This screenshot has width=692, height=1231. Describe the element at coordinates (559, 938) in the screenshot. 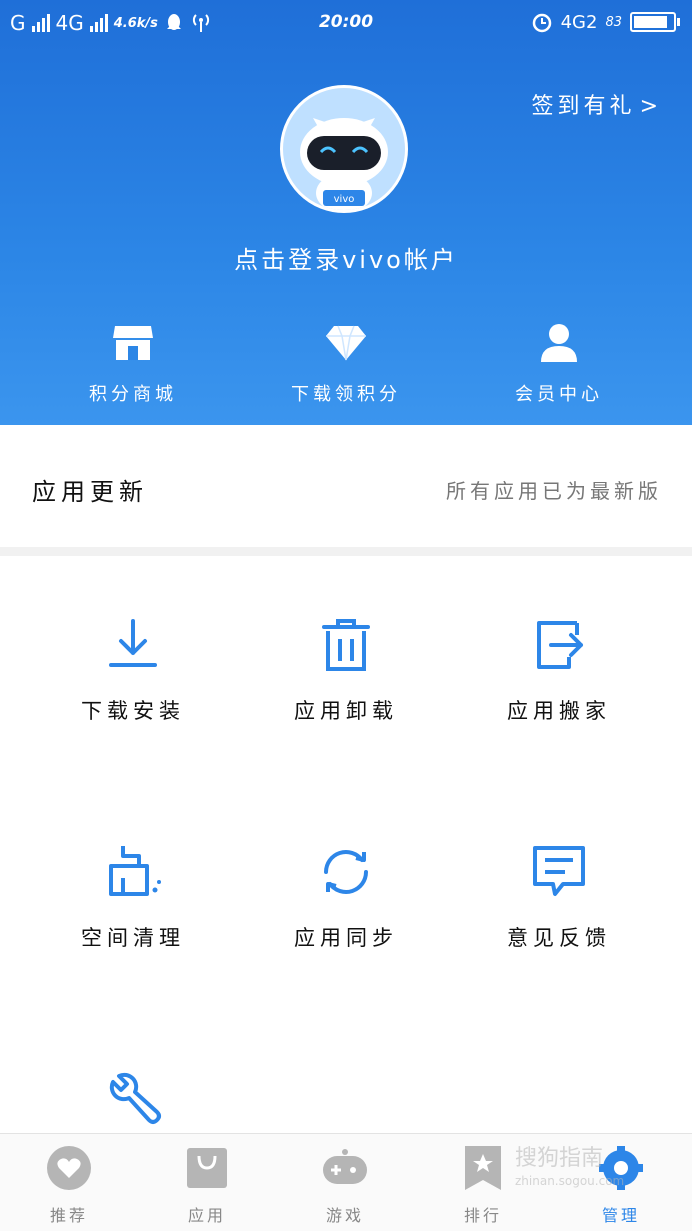

I see `tool-label: 意见反馈` at that location.